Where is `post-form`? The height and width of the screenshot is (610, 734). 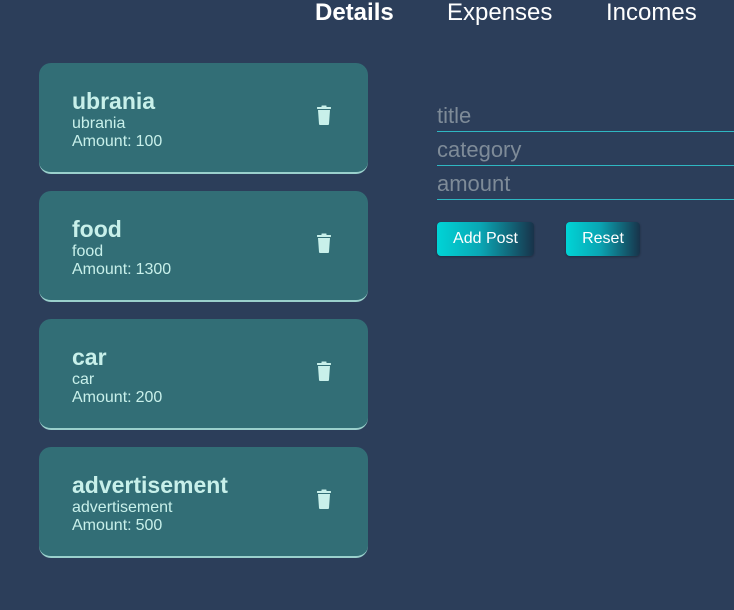 post-form is located at coordinates (585, 151).